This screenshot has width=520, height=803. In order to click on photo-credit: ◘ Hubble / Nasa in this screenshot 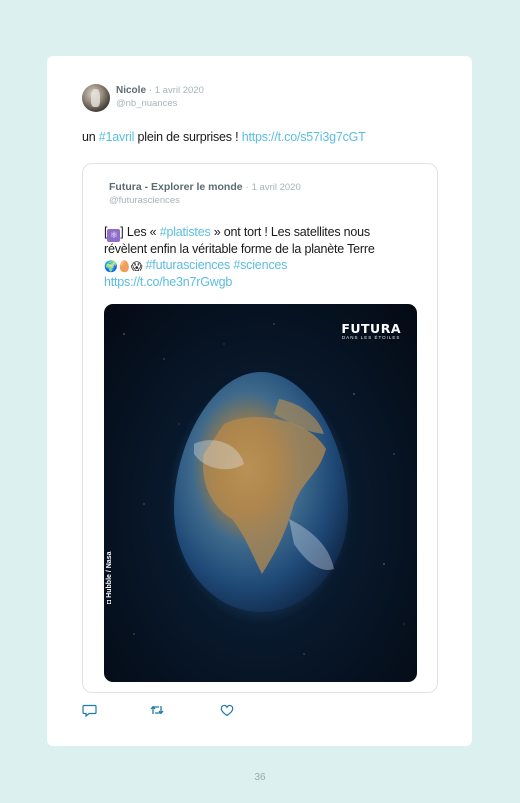, I will do `click(109, 578)`.